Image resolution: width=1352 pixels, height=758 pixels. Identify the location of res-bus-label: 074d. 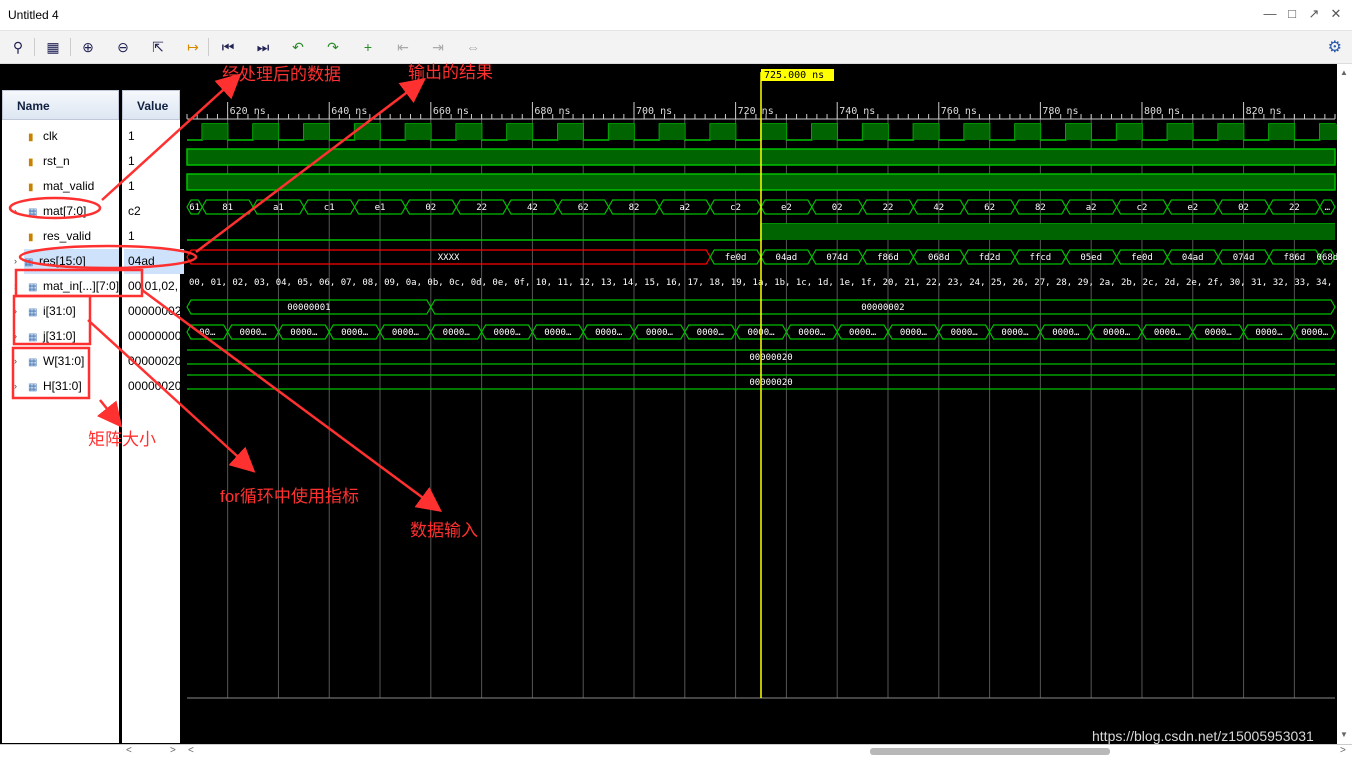
(1244, 258).